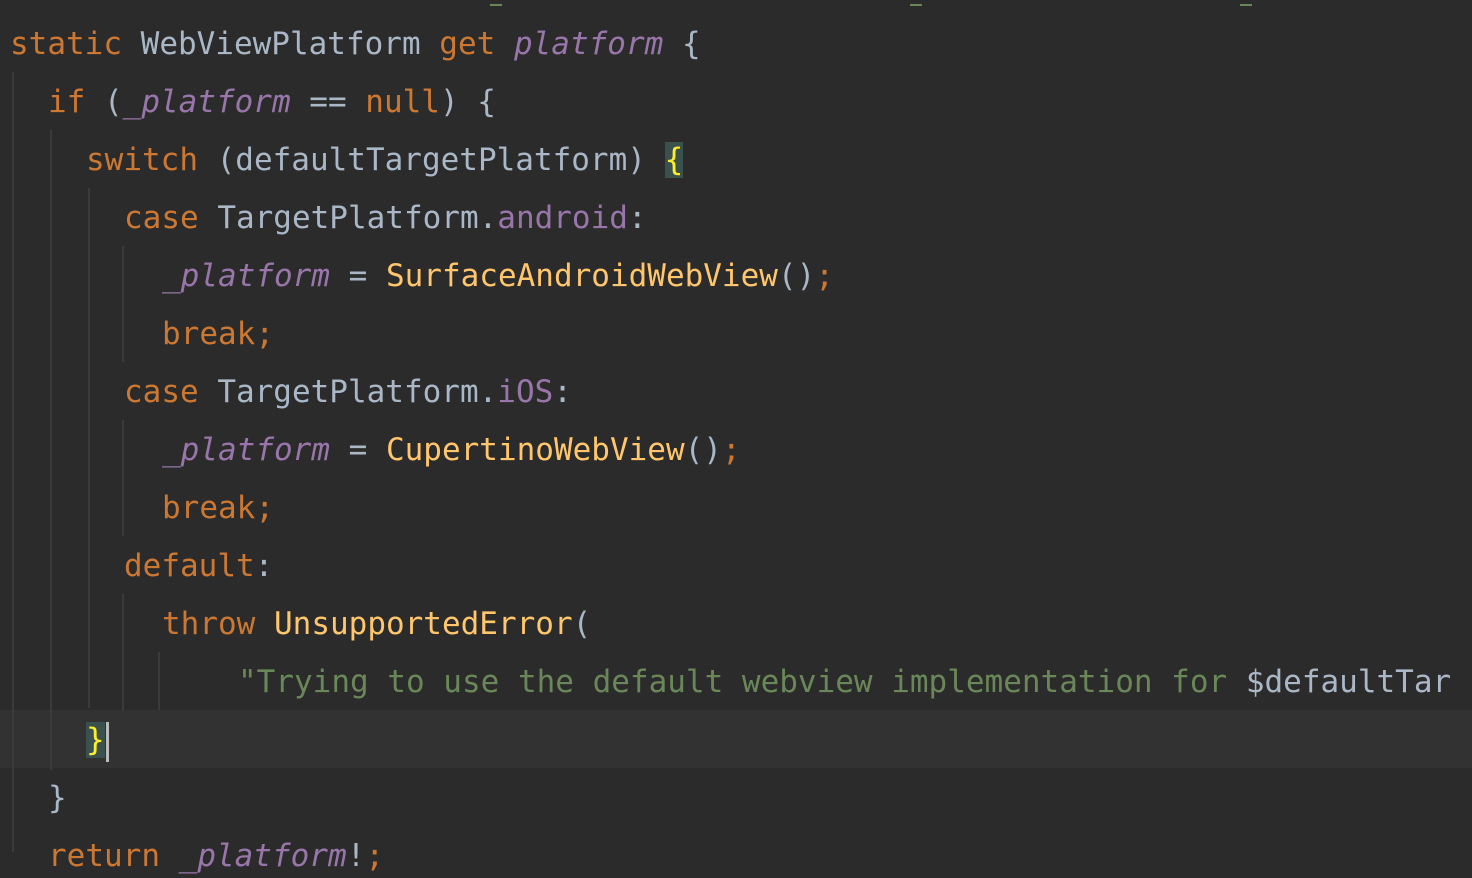 This screenshot has height=878, width=1472. I want to click on type-name: WebViewPlatform, so click(280, 44).